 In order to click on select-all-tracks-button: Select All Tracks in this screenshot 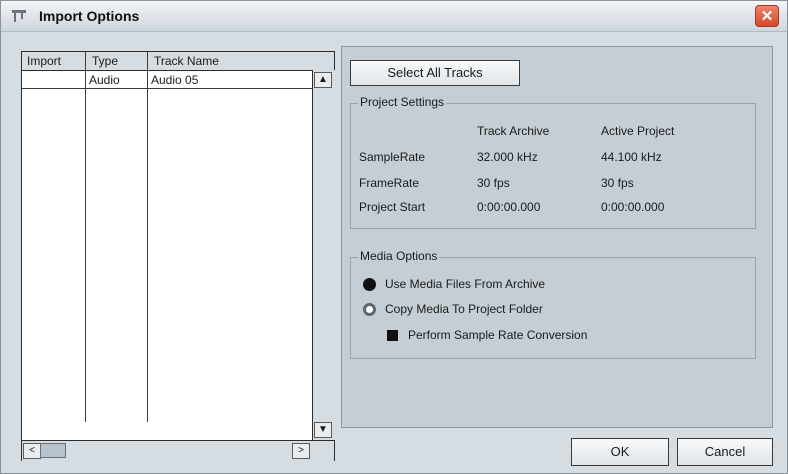, I will do `click(435, 73)`.